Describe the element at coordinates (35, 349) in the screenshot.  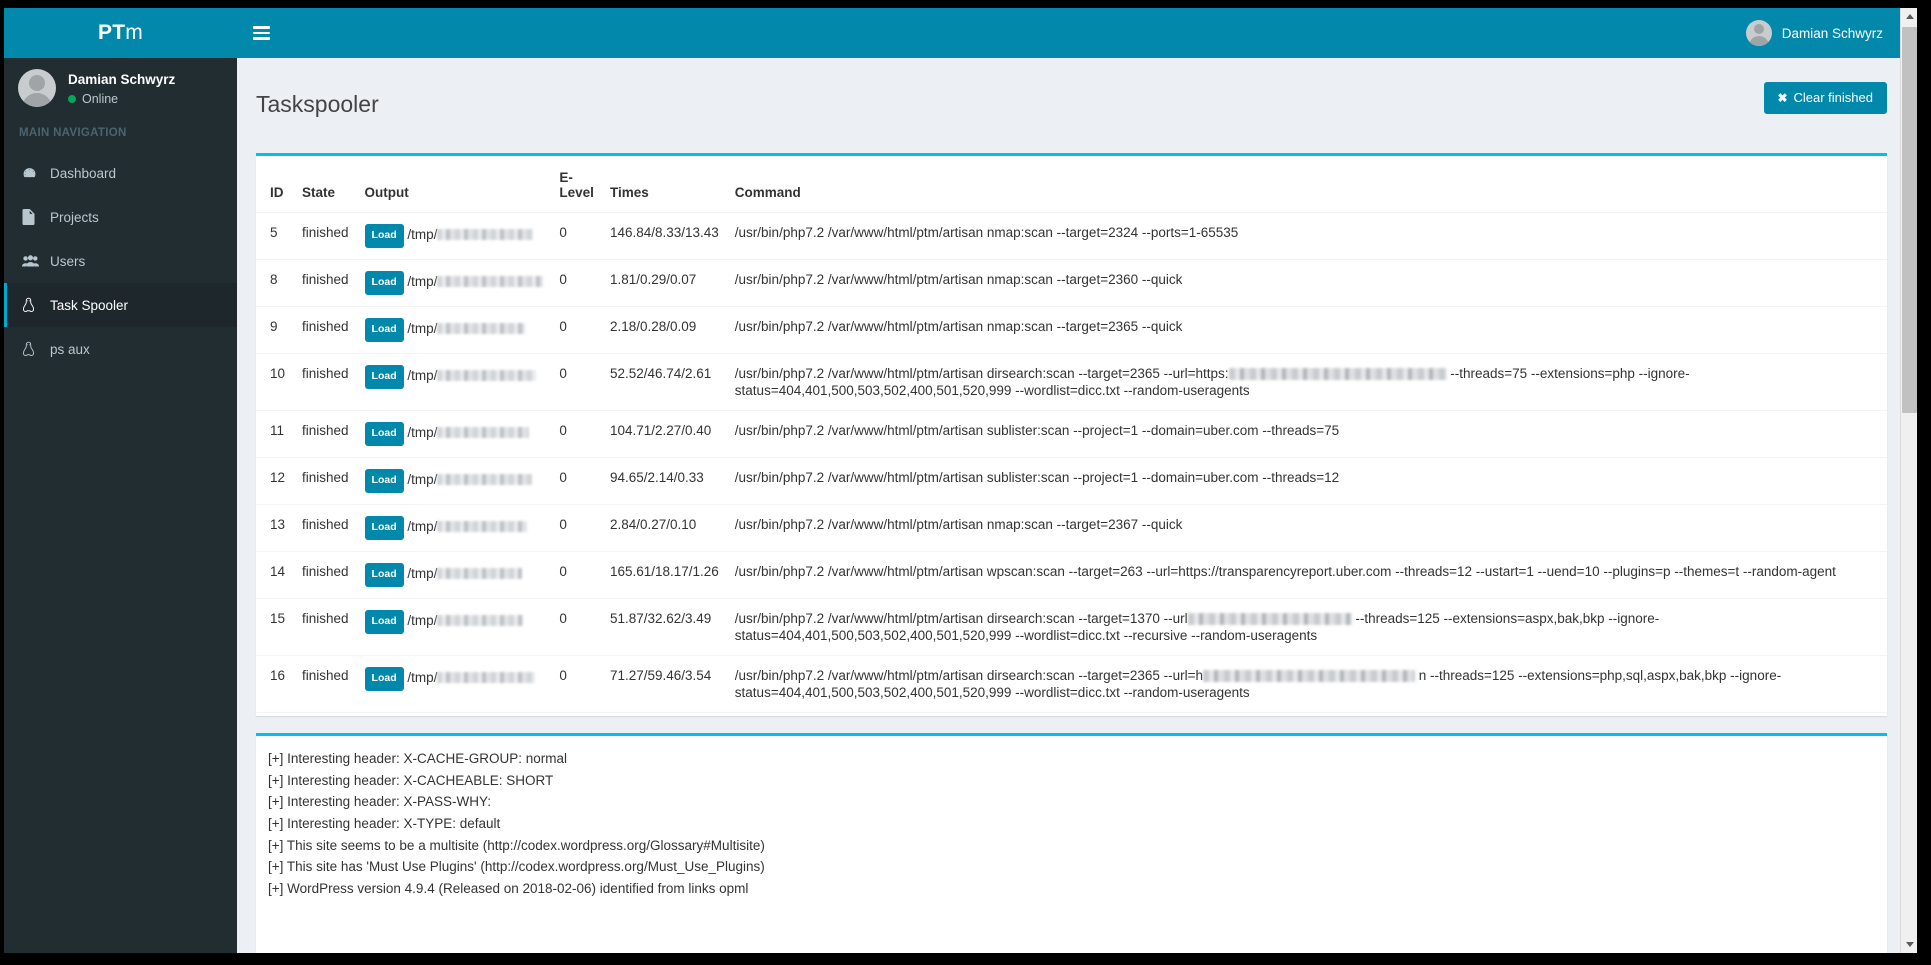
I see `linux-icon` at that location.